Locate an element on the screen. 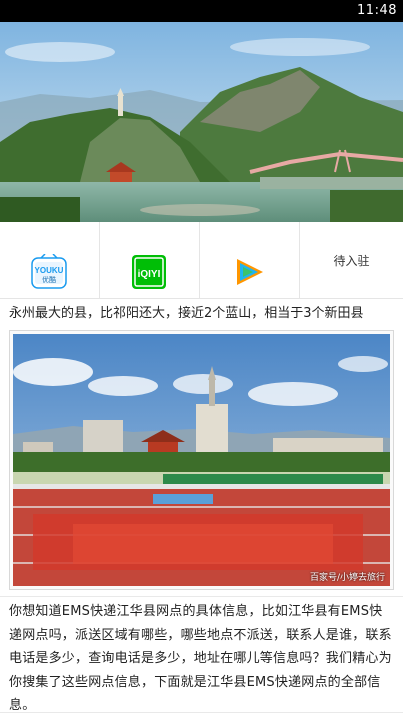 The image size is (403, 718). article-headline: 永州最大的县，比祁阳还大，接近2个蓝山，相当于3个新田县 is located at coordinates (204, 313).